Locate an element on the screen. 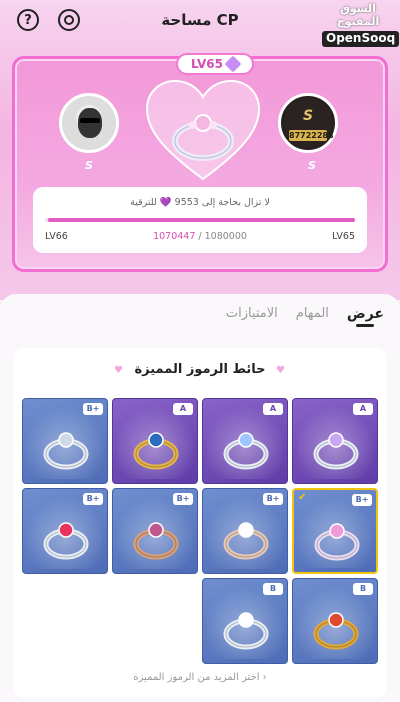 This screenshot has width=400, height=702. badge-wall-title: حائط الرموز المميزة is located at coordinates (200, 369).